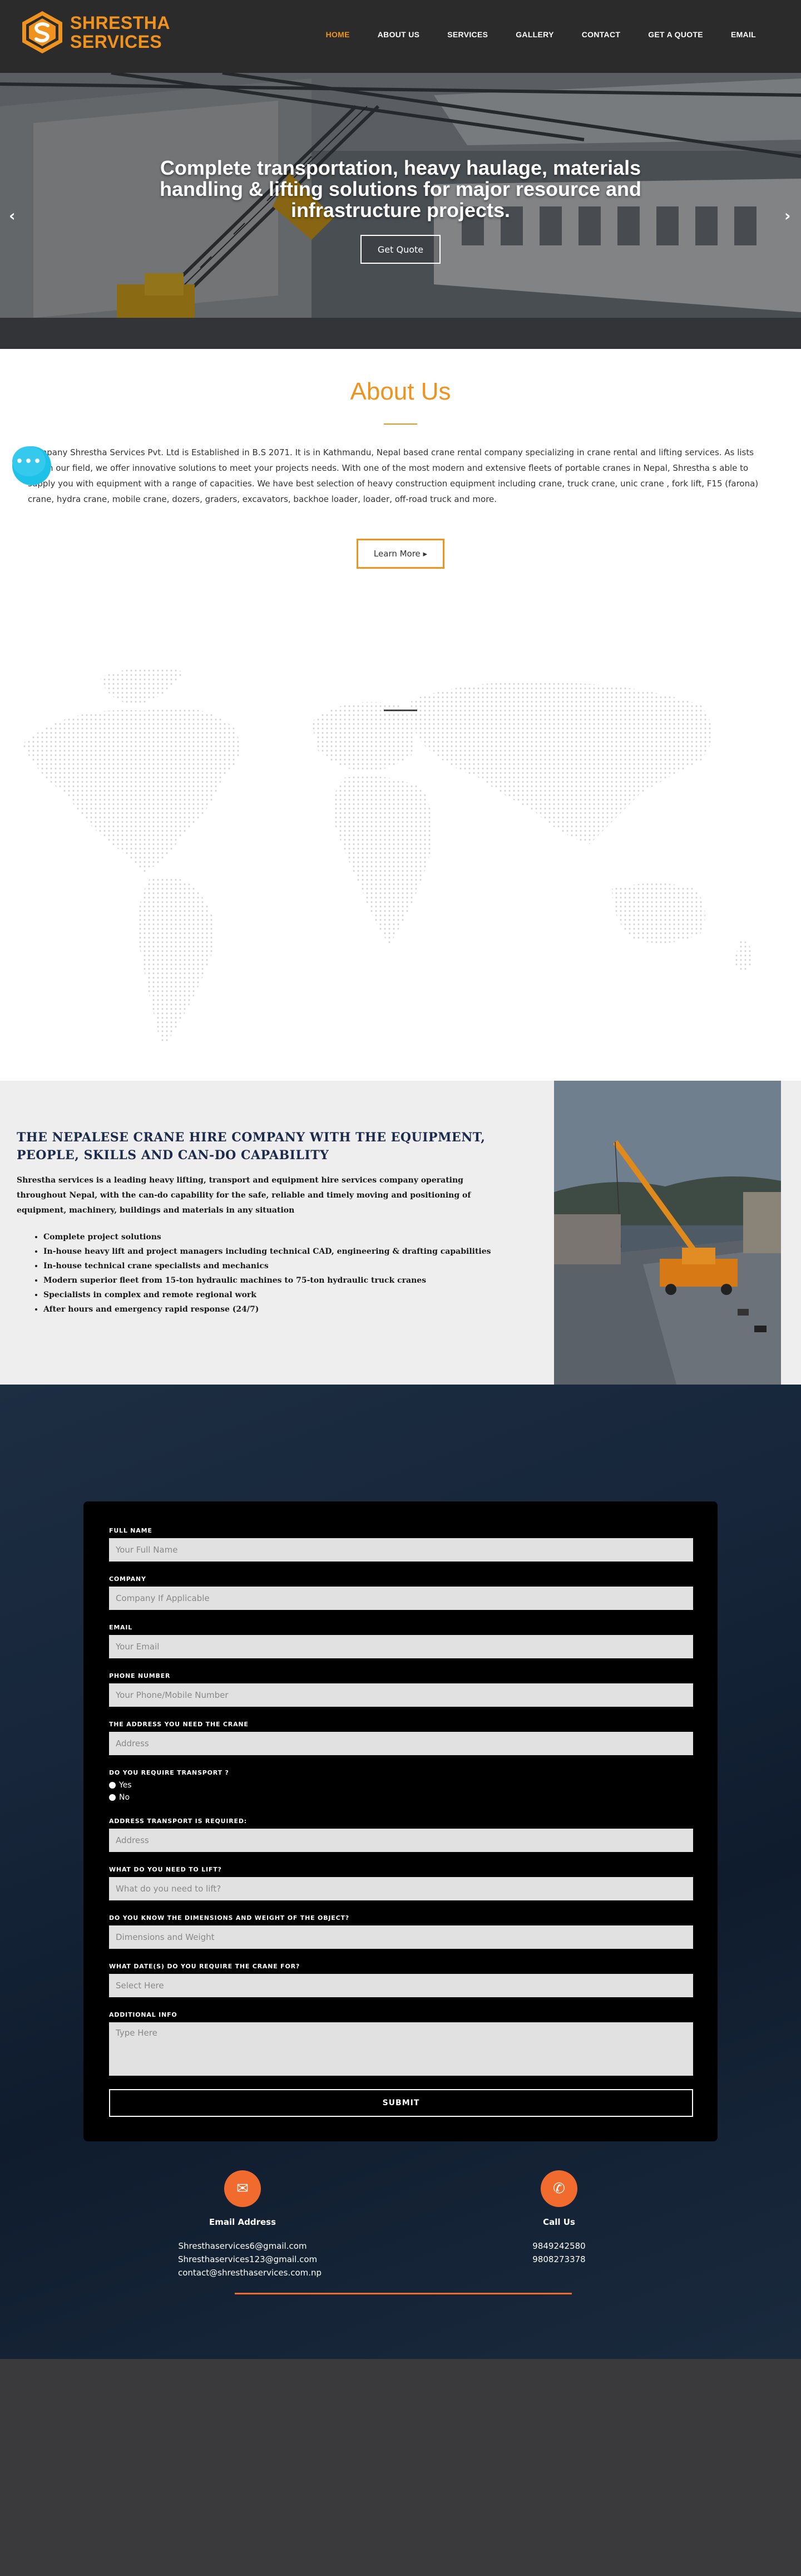  What do you see at coordinates (169, 1772) in the screenshot?
I see `transport-label: DO YOU REQUIRE TRANSPORT ?` at bounding box center [169, 1772].